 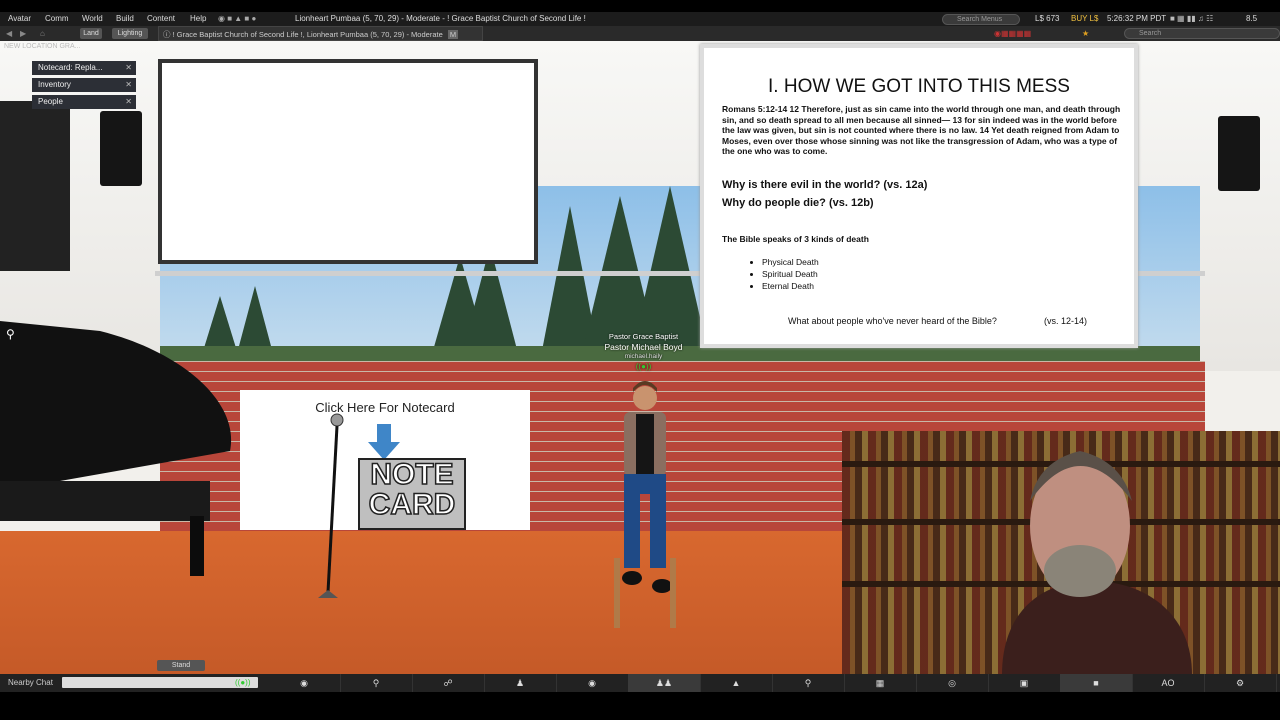 What do you see at coordinates (125, 19) in the screenshot?
I see `menu-build: Build` at bounding box center [125, 19].